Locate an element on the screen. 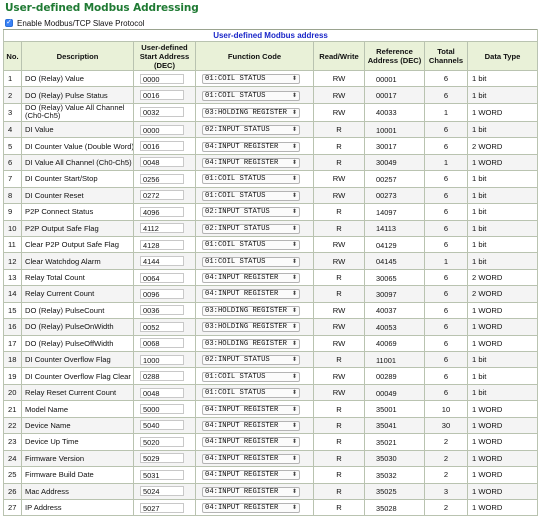 This screenshot has height=516, width=540. start-address-input: 4128 is located at coordinates (162, 244).